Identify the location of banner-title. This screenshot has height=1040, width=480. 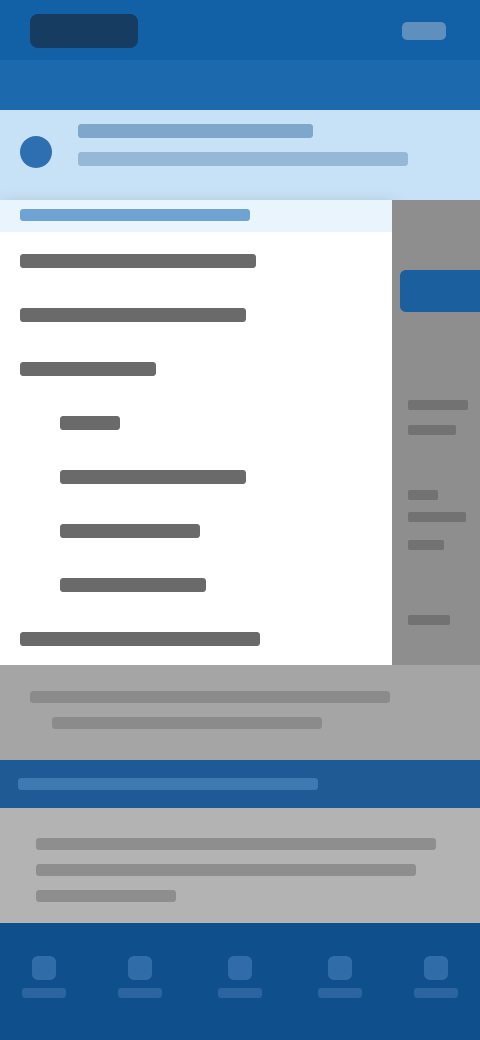
(195, 131).